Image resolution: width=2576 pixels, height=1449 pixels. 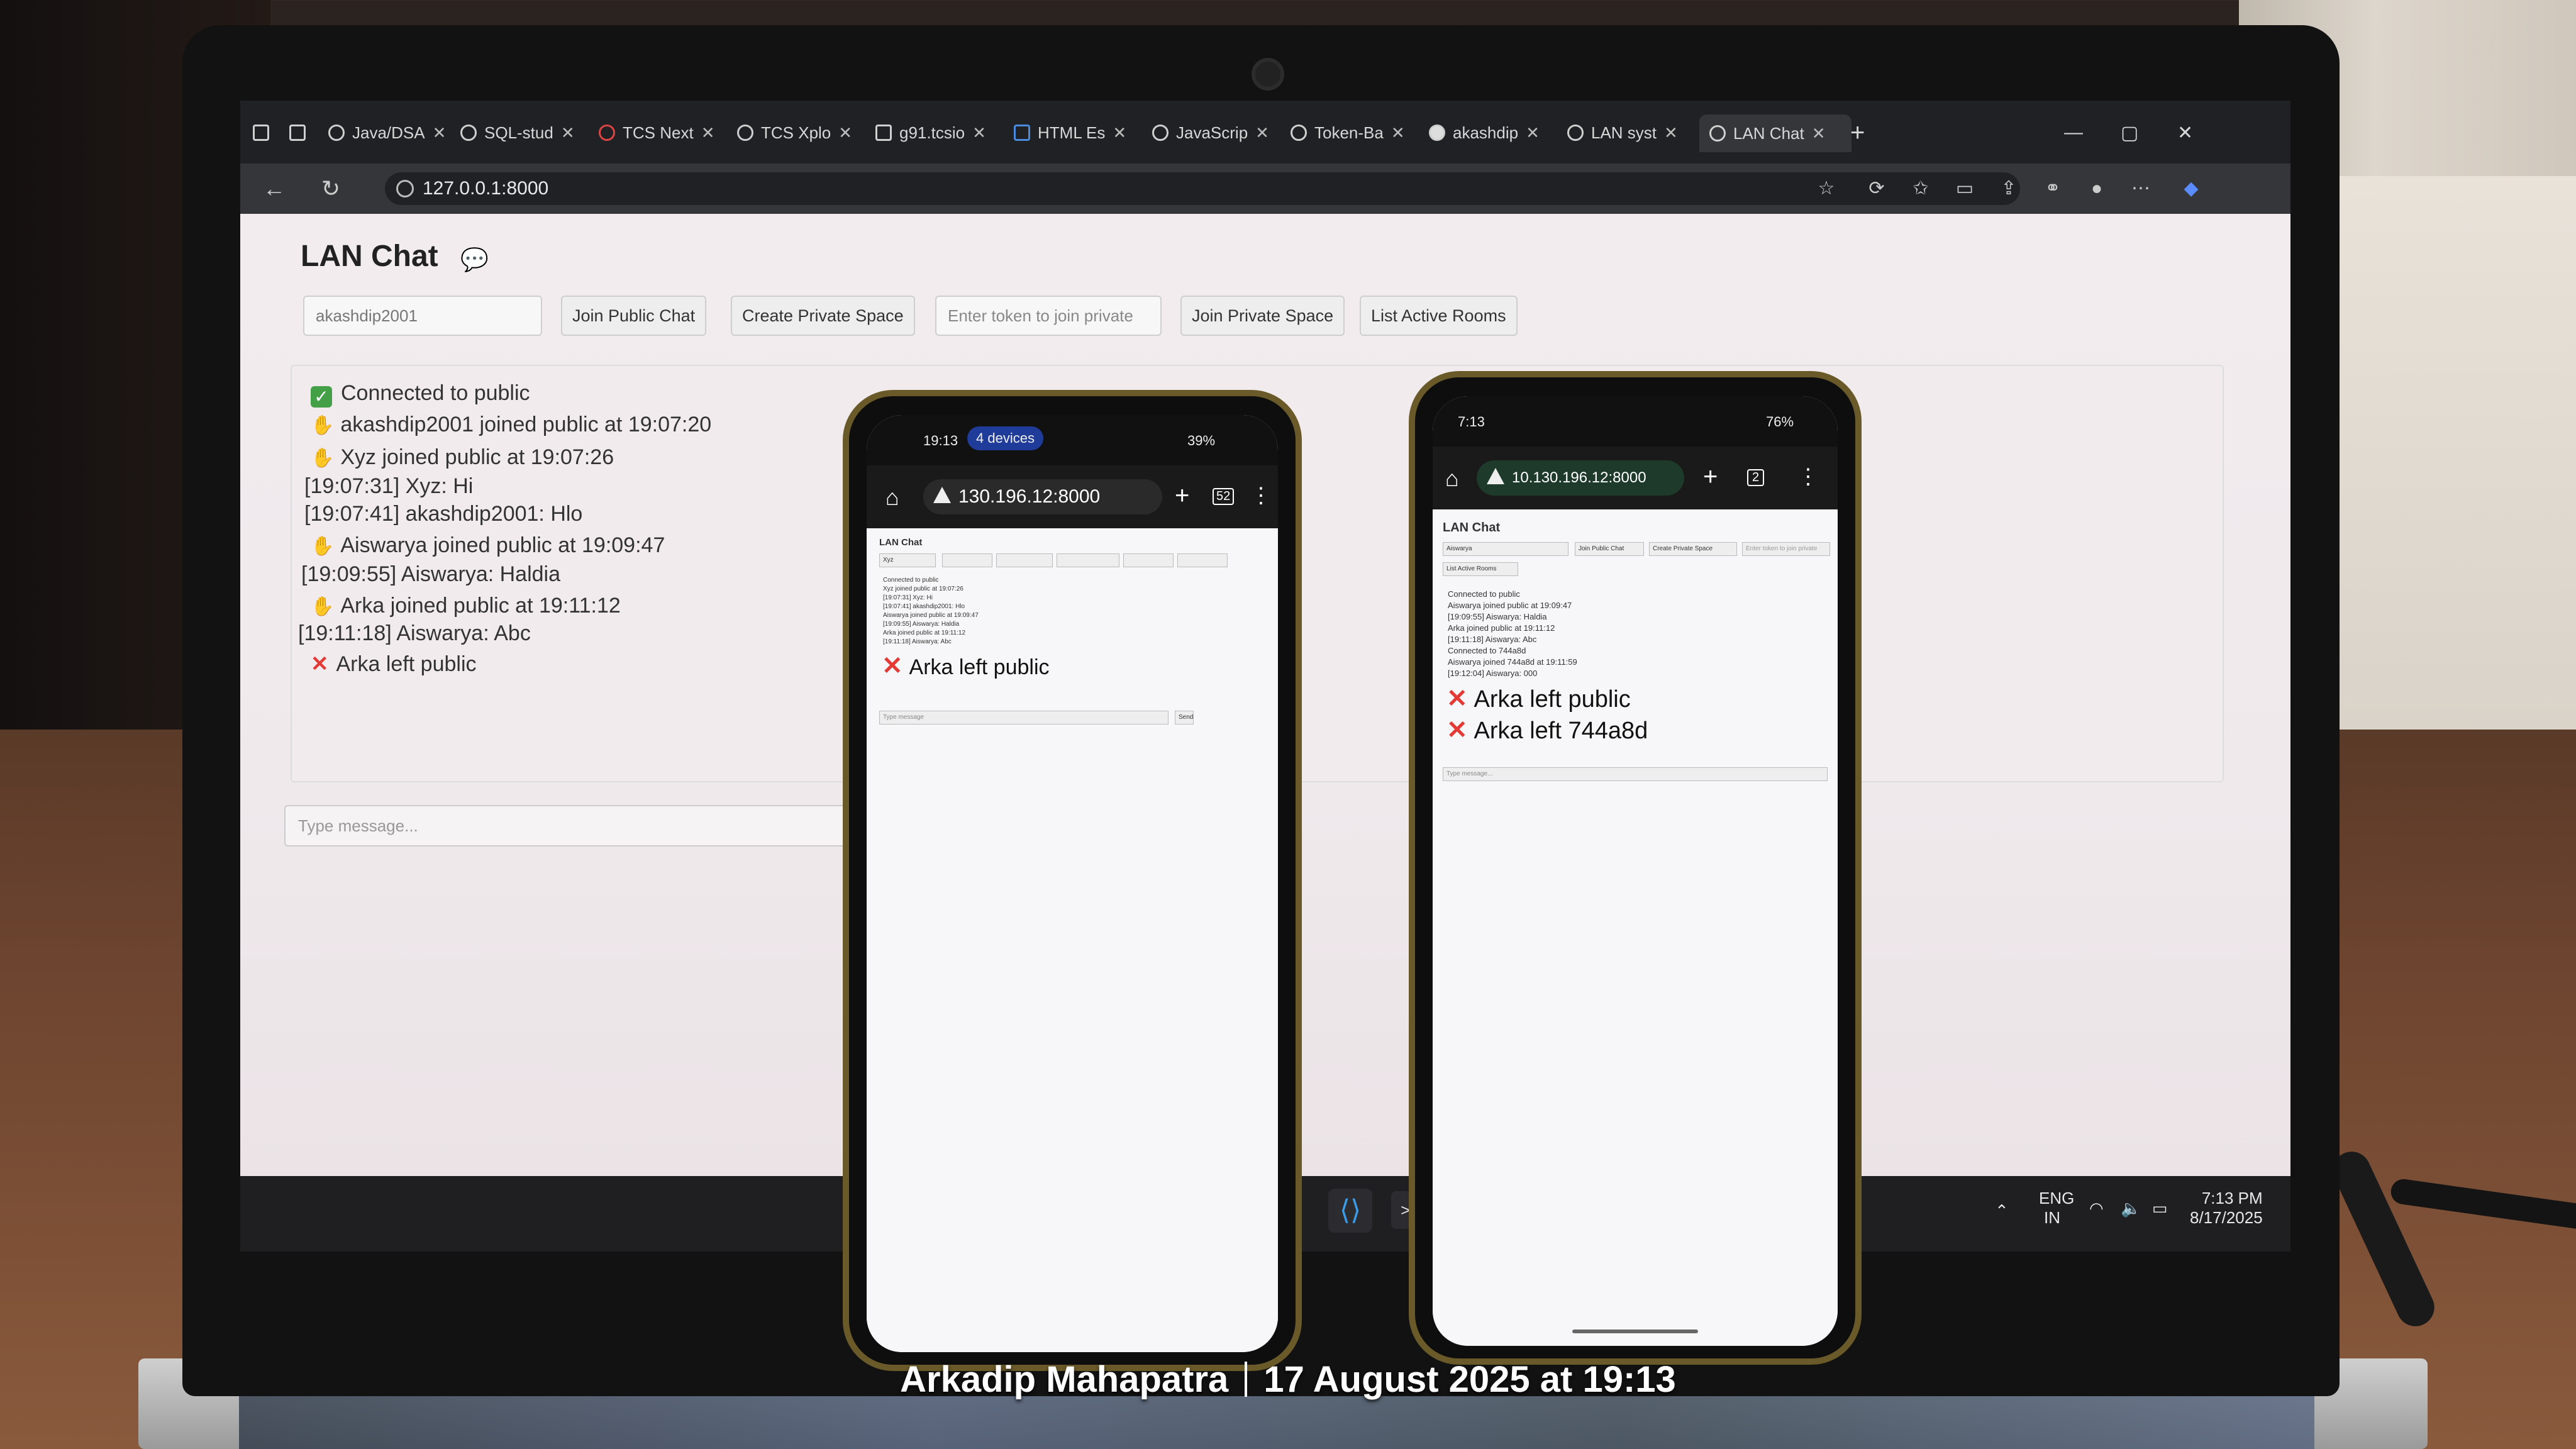 I want to click on favorite-star-icon: ☆, so click(x=1826, y=189).